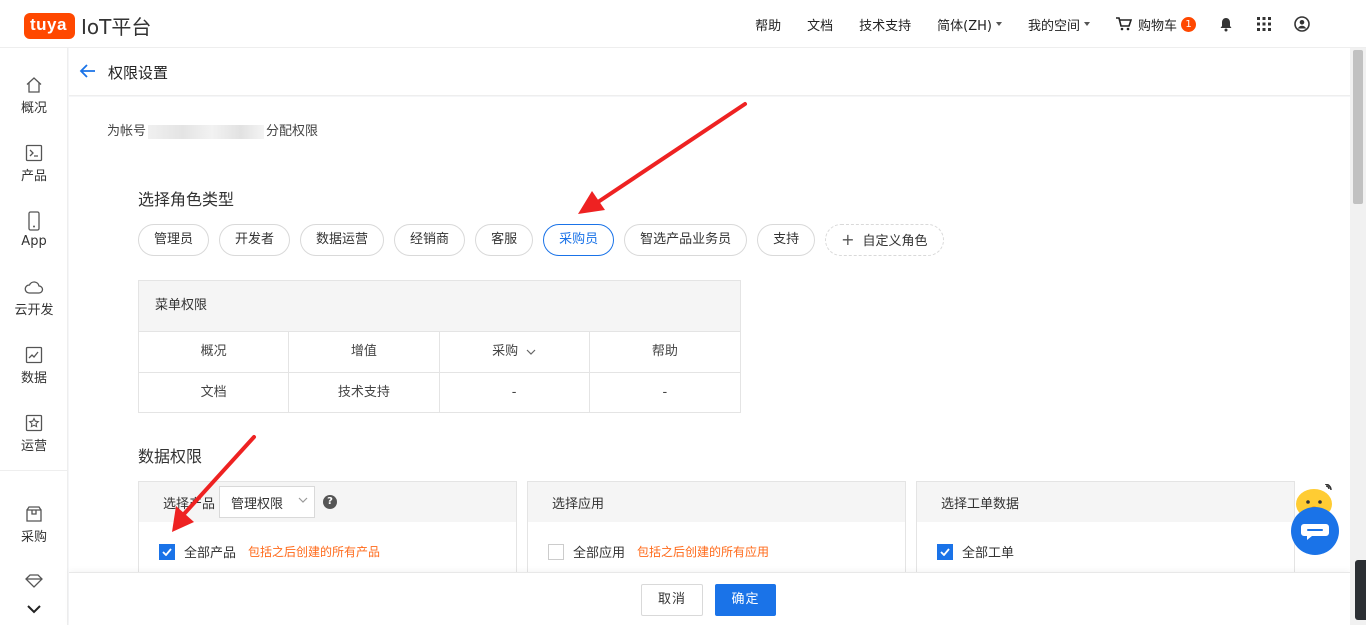  I want to click on select-app-header: 选择应用, so click(716, 502).